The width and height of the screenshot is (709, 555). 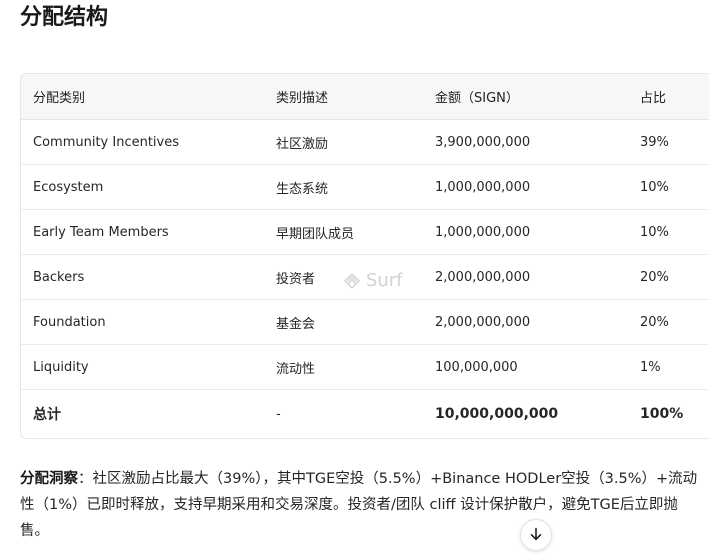 I want to click on cell-category: Early Team Members, so click(x=148, y=232).